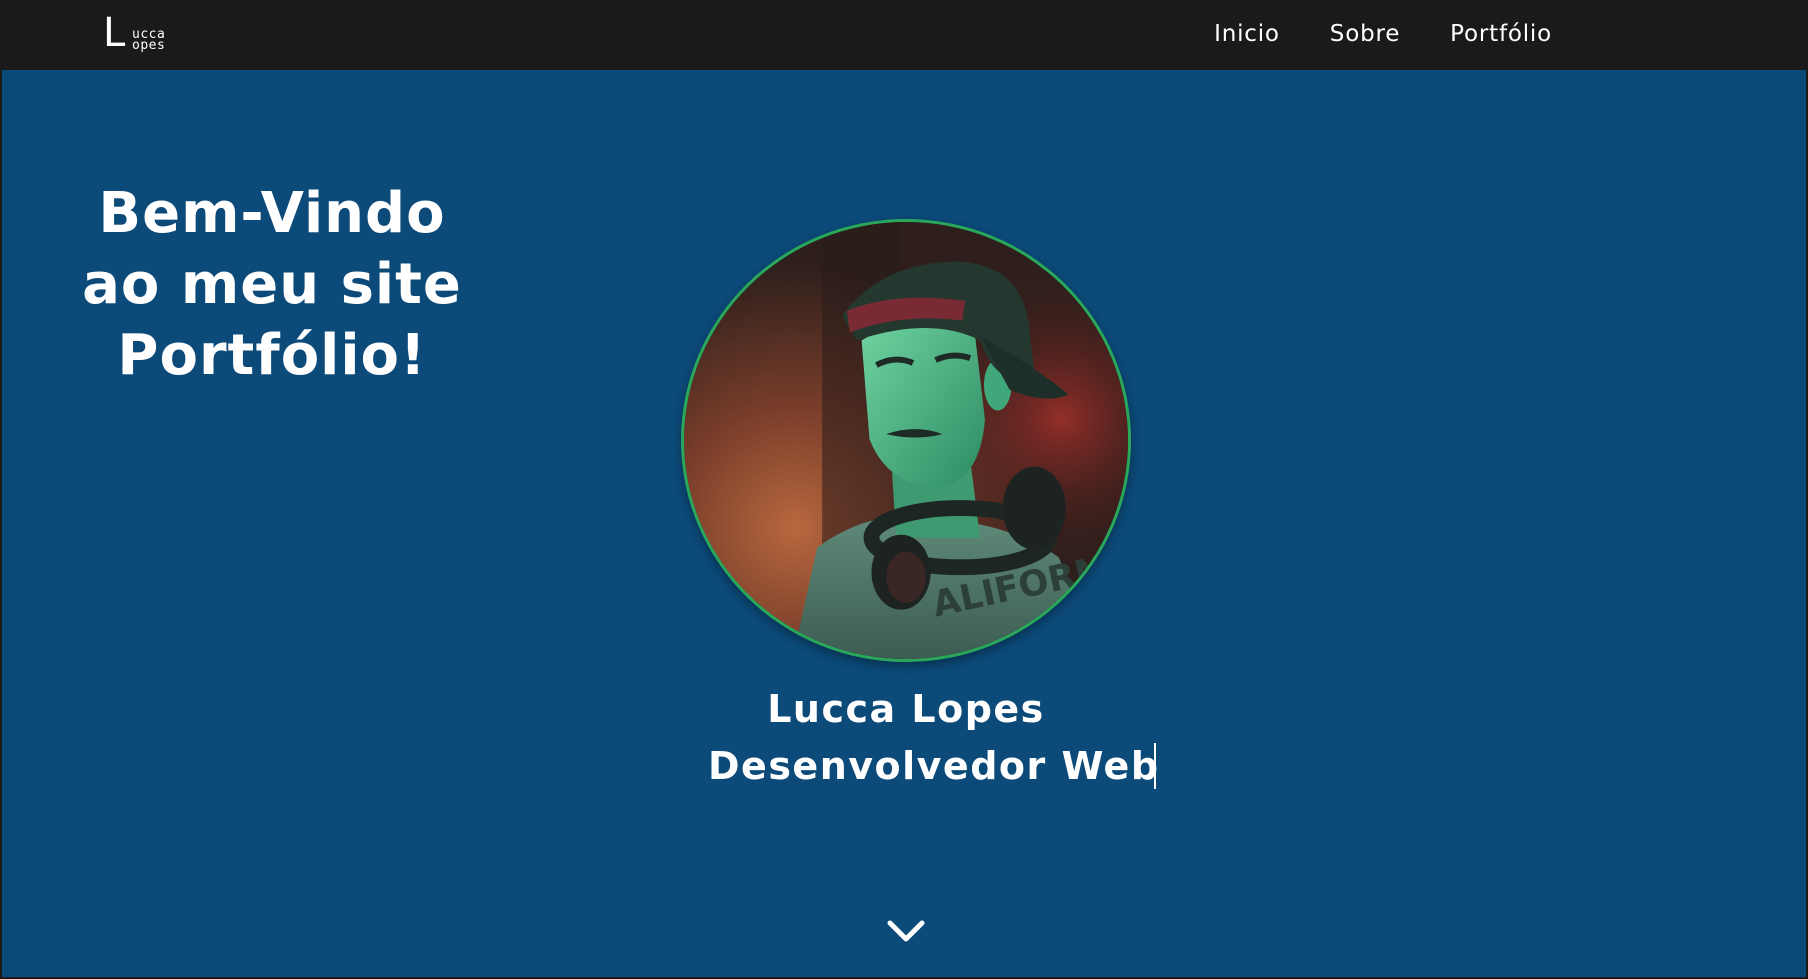 This screenshot has width=1808, height=979. I want to click on chevron-down-icon, so click(906, 931).